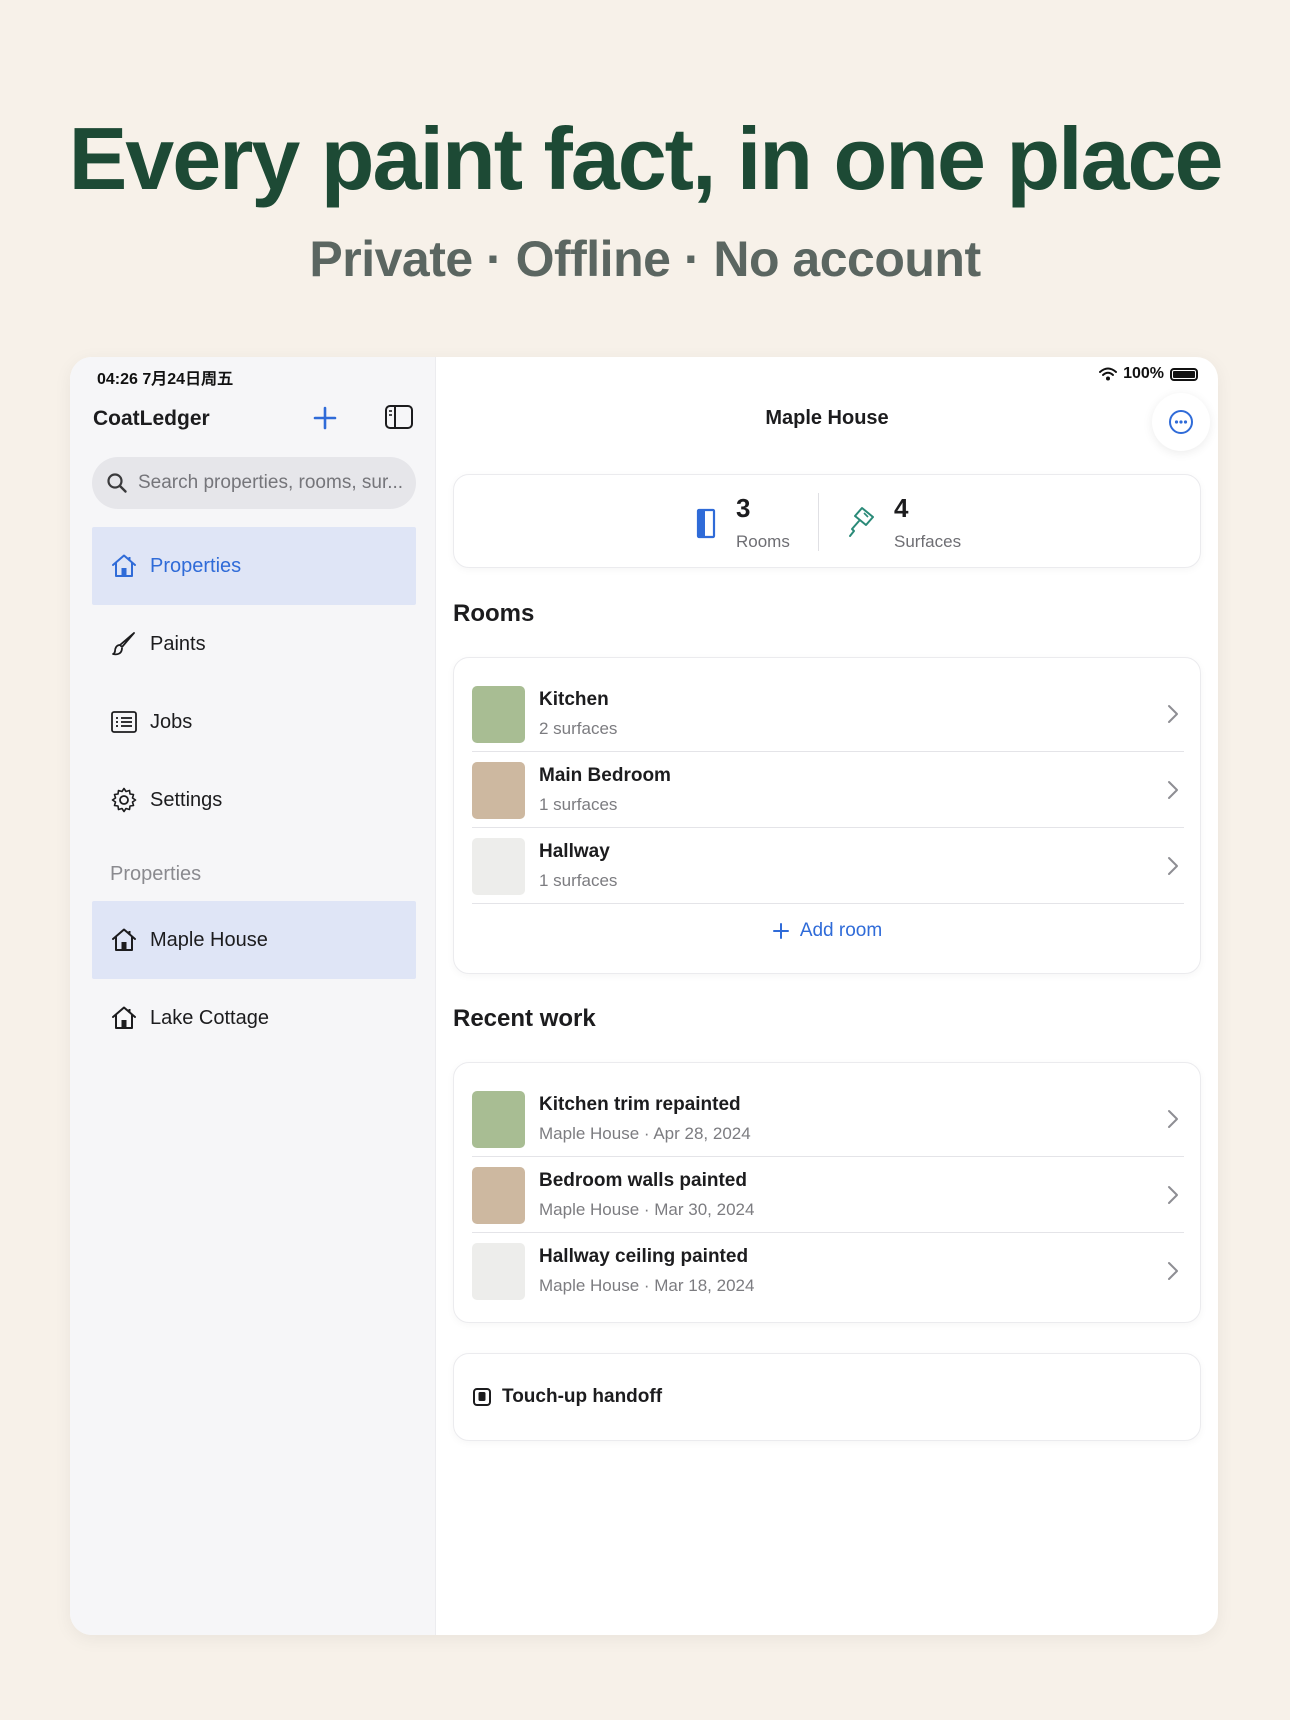  Describe the element at coordinates (578, 728) in the screenshot. I see `room-detail: 2 surfaces` at that location.